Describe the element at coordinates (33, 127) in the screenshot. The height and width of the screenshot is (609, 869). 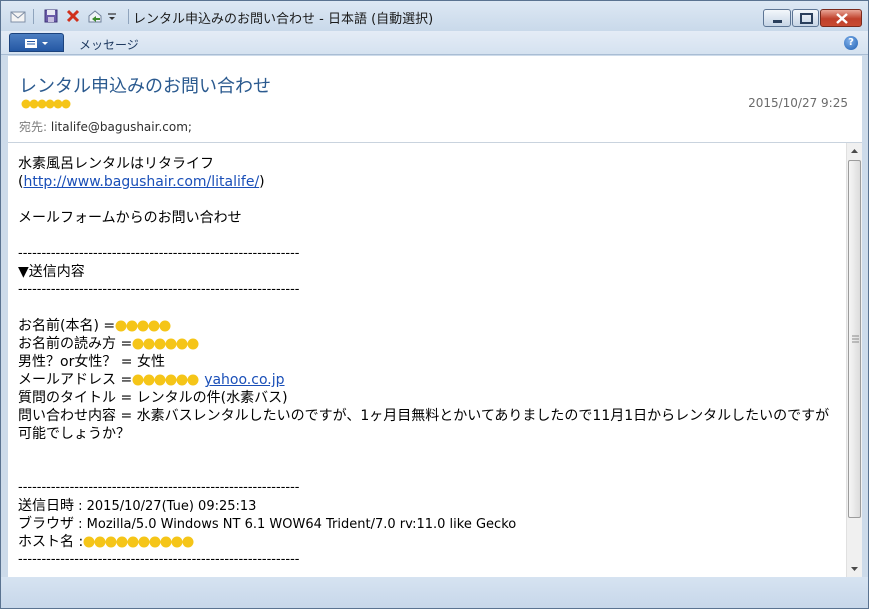
I see `to-label: 宛先:` at that location.